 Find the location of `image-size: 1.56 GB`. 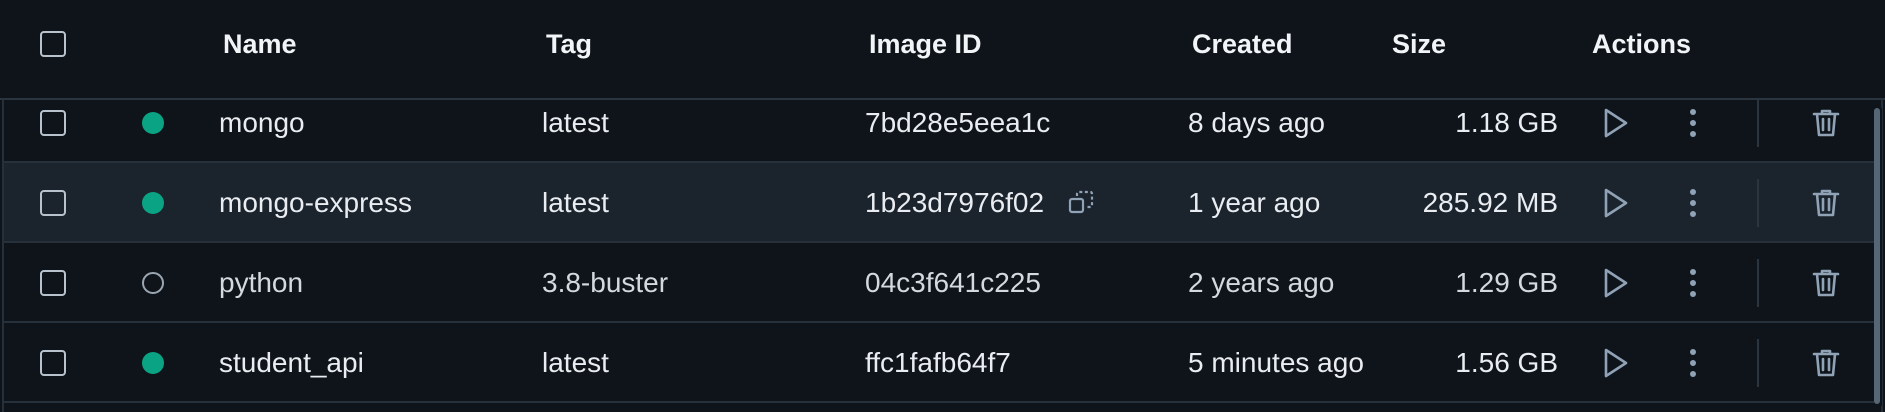

image-size: 1.56 GB is located at coordinates (1506, 362).